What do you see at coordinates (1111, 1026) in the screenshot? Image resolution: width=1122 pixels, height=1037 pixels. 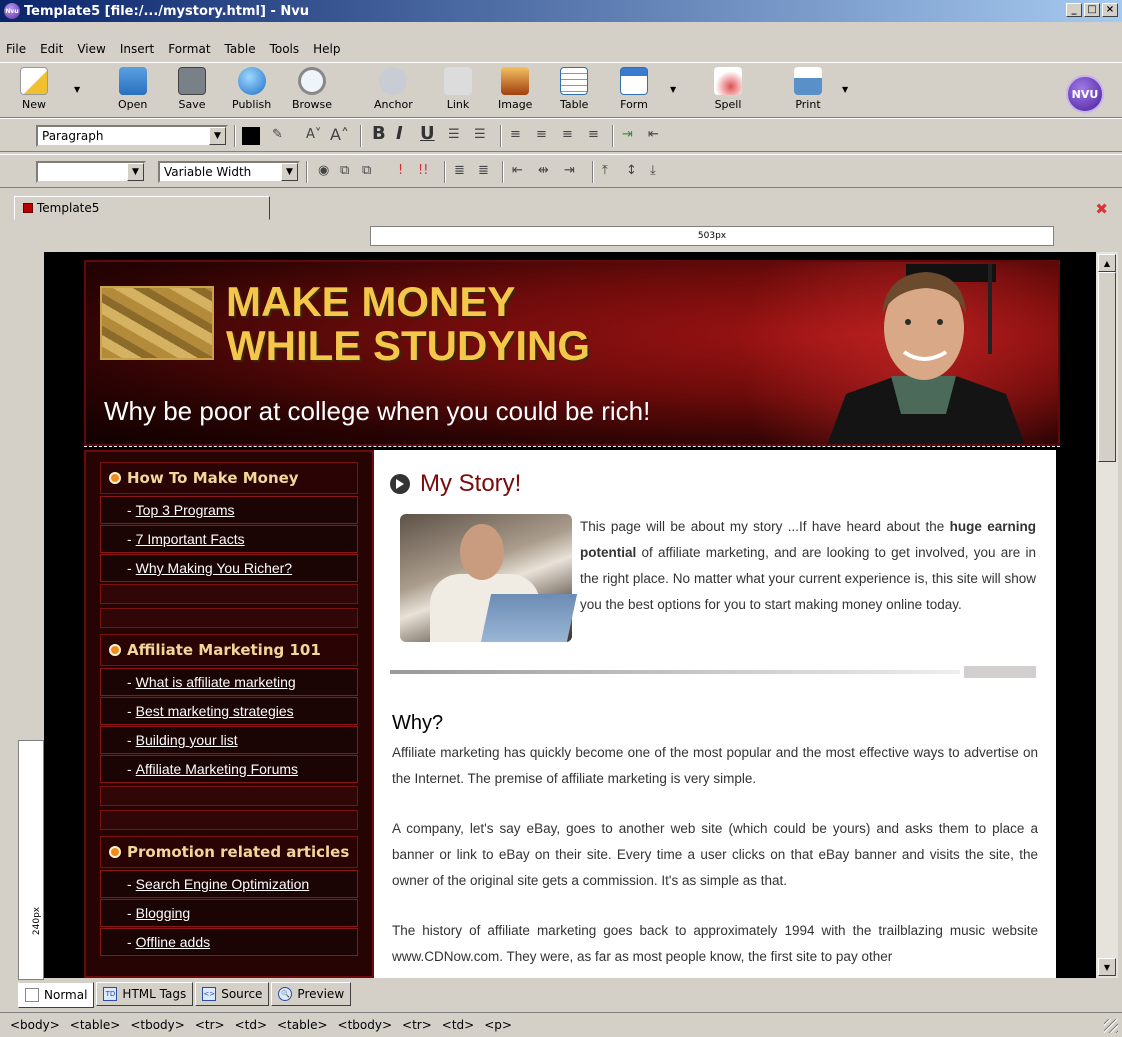 I see `resize-grip-icon` at bounding box center [1111, 1026].